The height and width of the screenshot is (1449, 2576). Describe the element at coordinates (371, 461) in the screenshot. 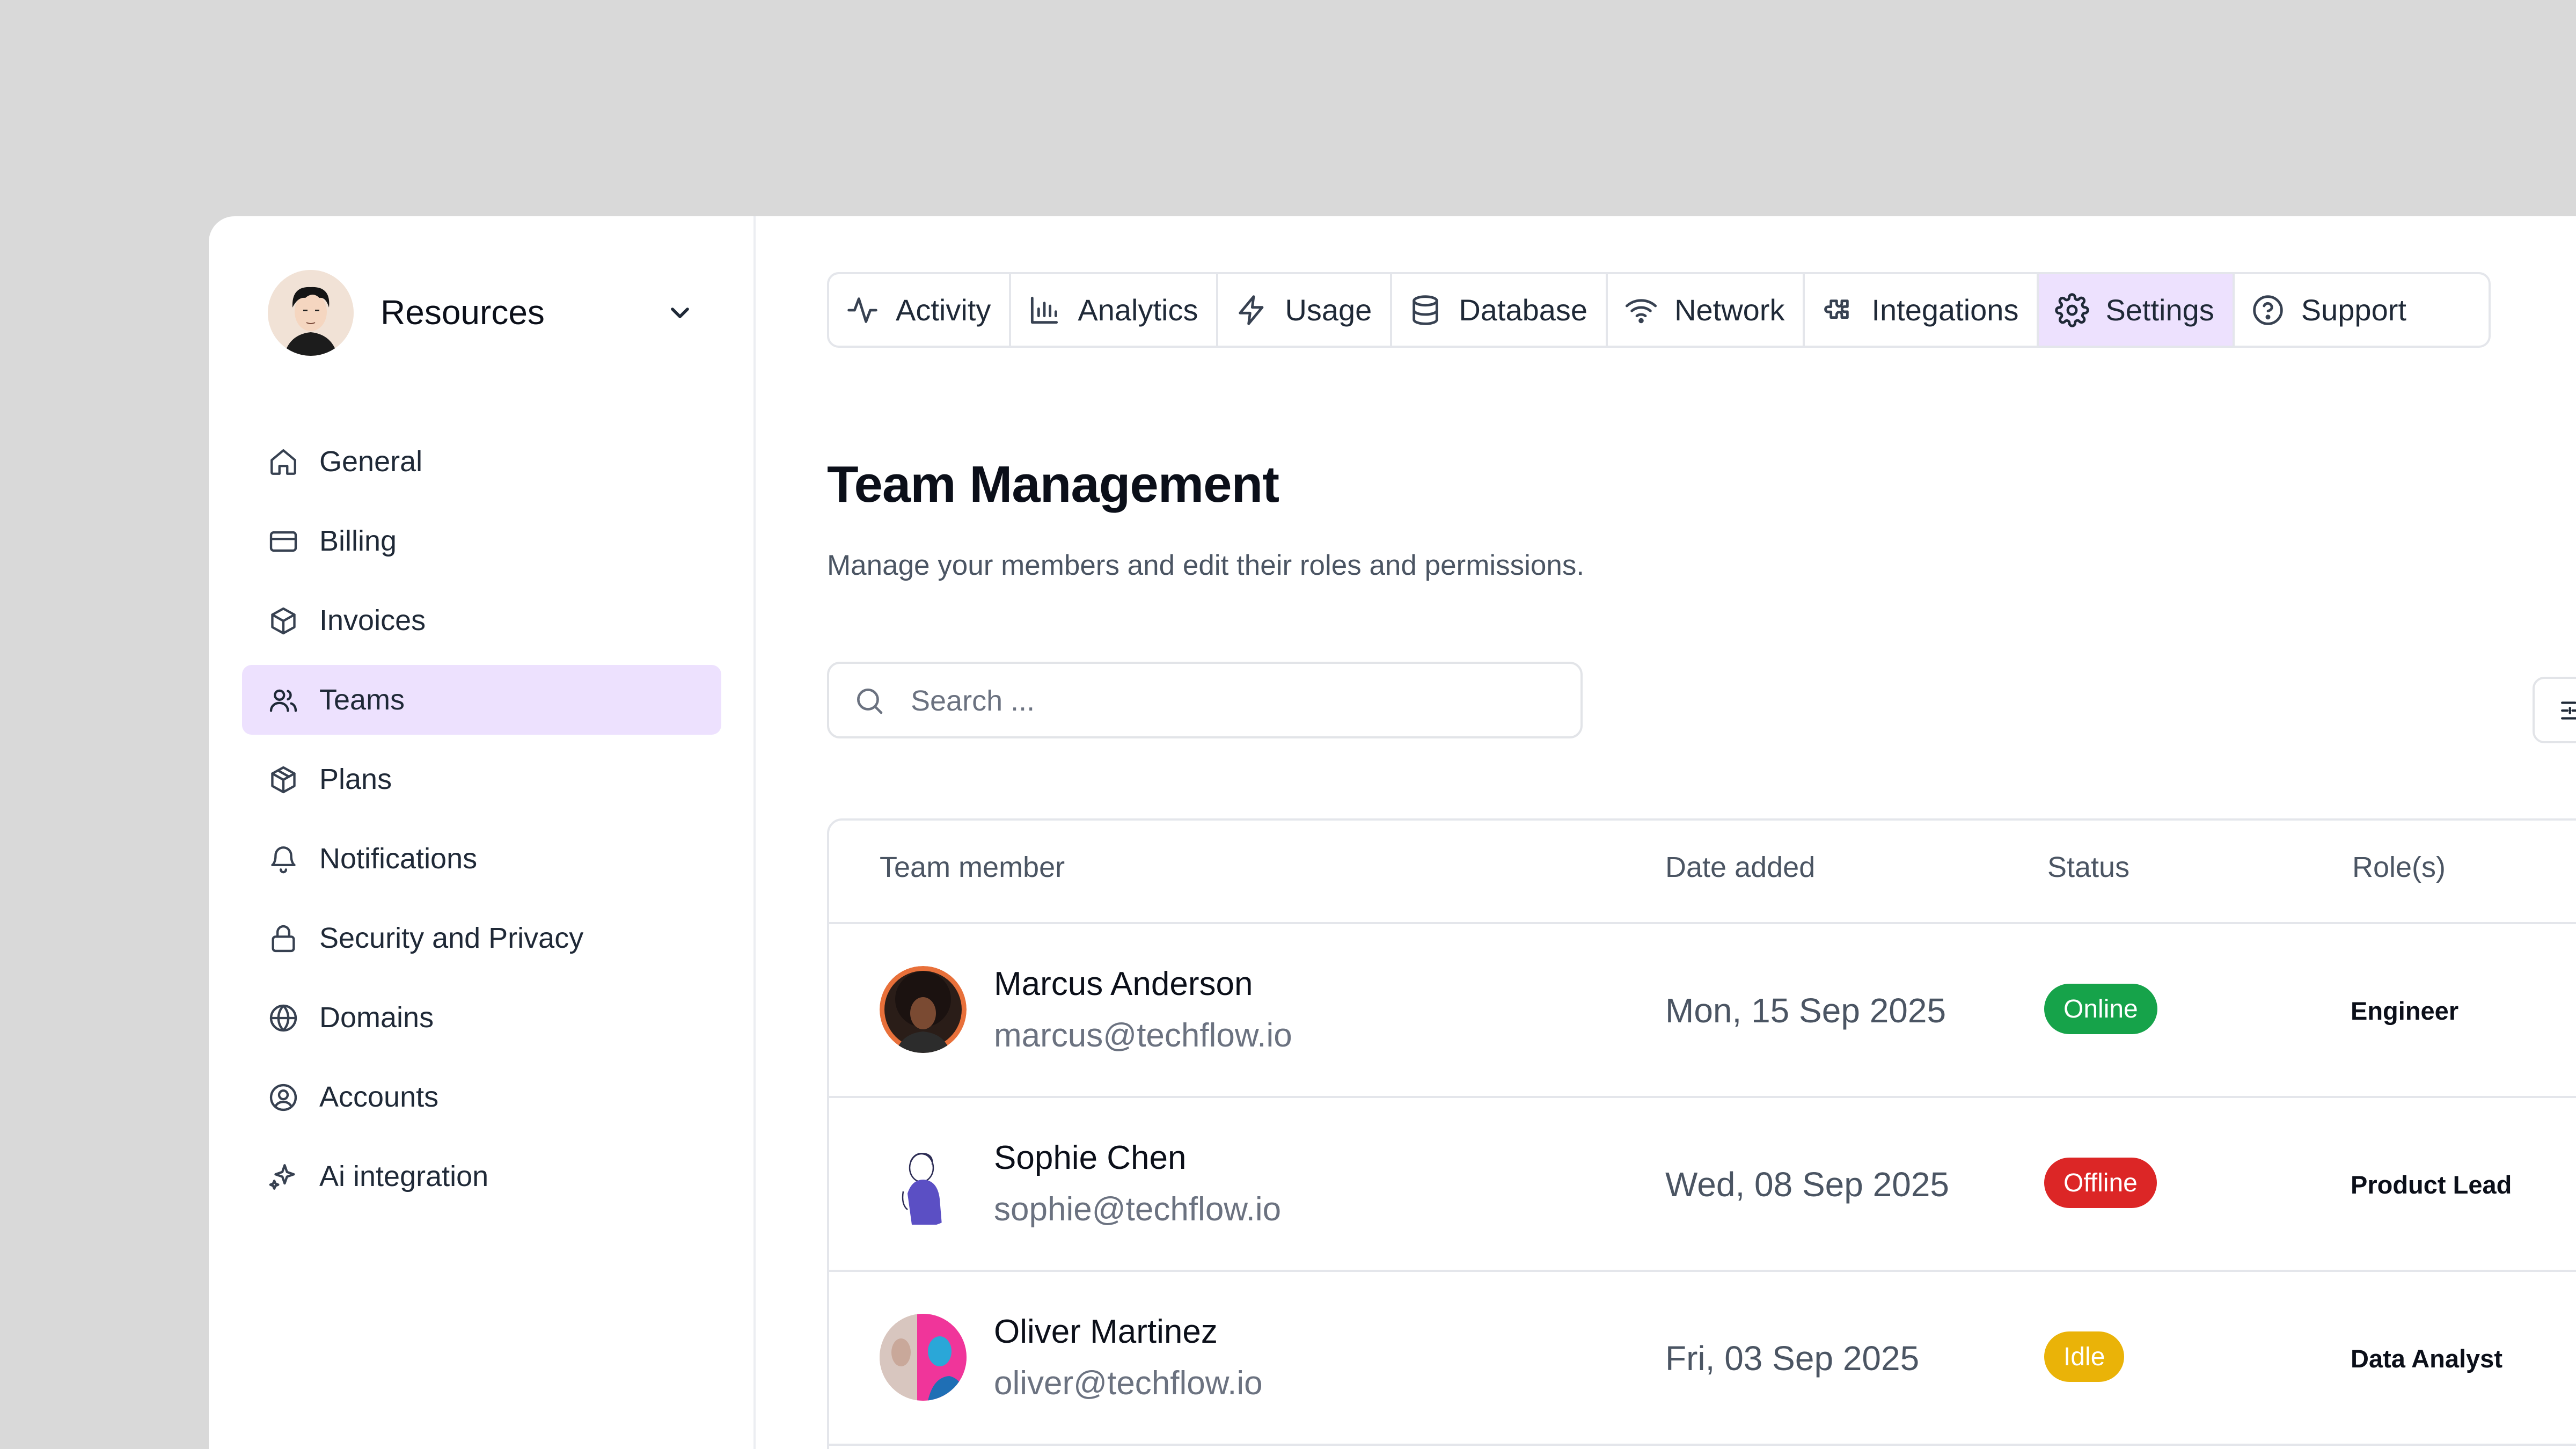

I see `sidebar-item-label: General` at that location.